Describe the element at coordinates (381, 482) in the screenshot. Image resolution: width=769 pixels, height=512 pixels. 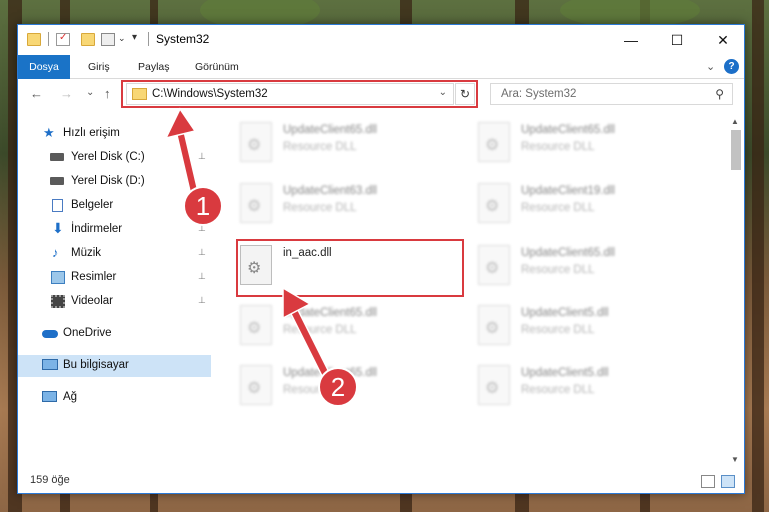
I see `status-bar: 159 öğe` at that location.